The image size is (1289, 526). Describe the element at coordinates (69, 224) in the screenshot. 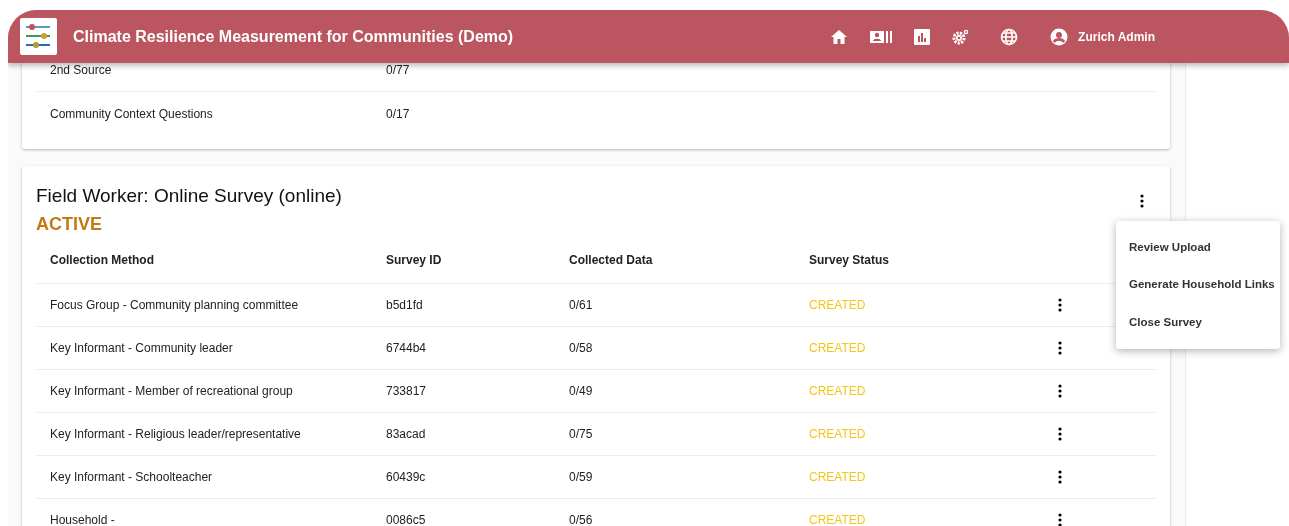

I see `survey-state: ACTIVE` at that location.